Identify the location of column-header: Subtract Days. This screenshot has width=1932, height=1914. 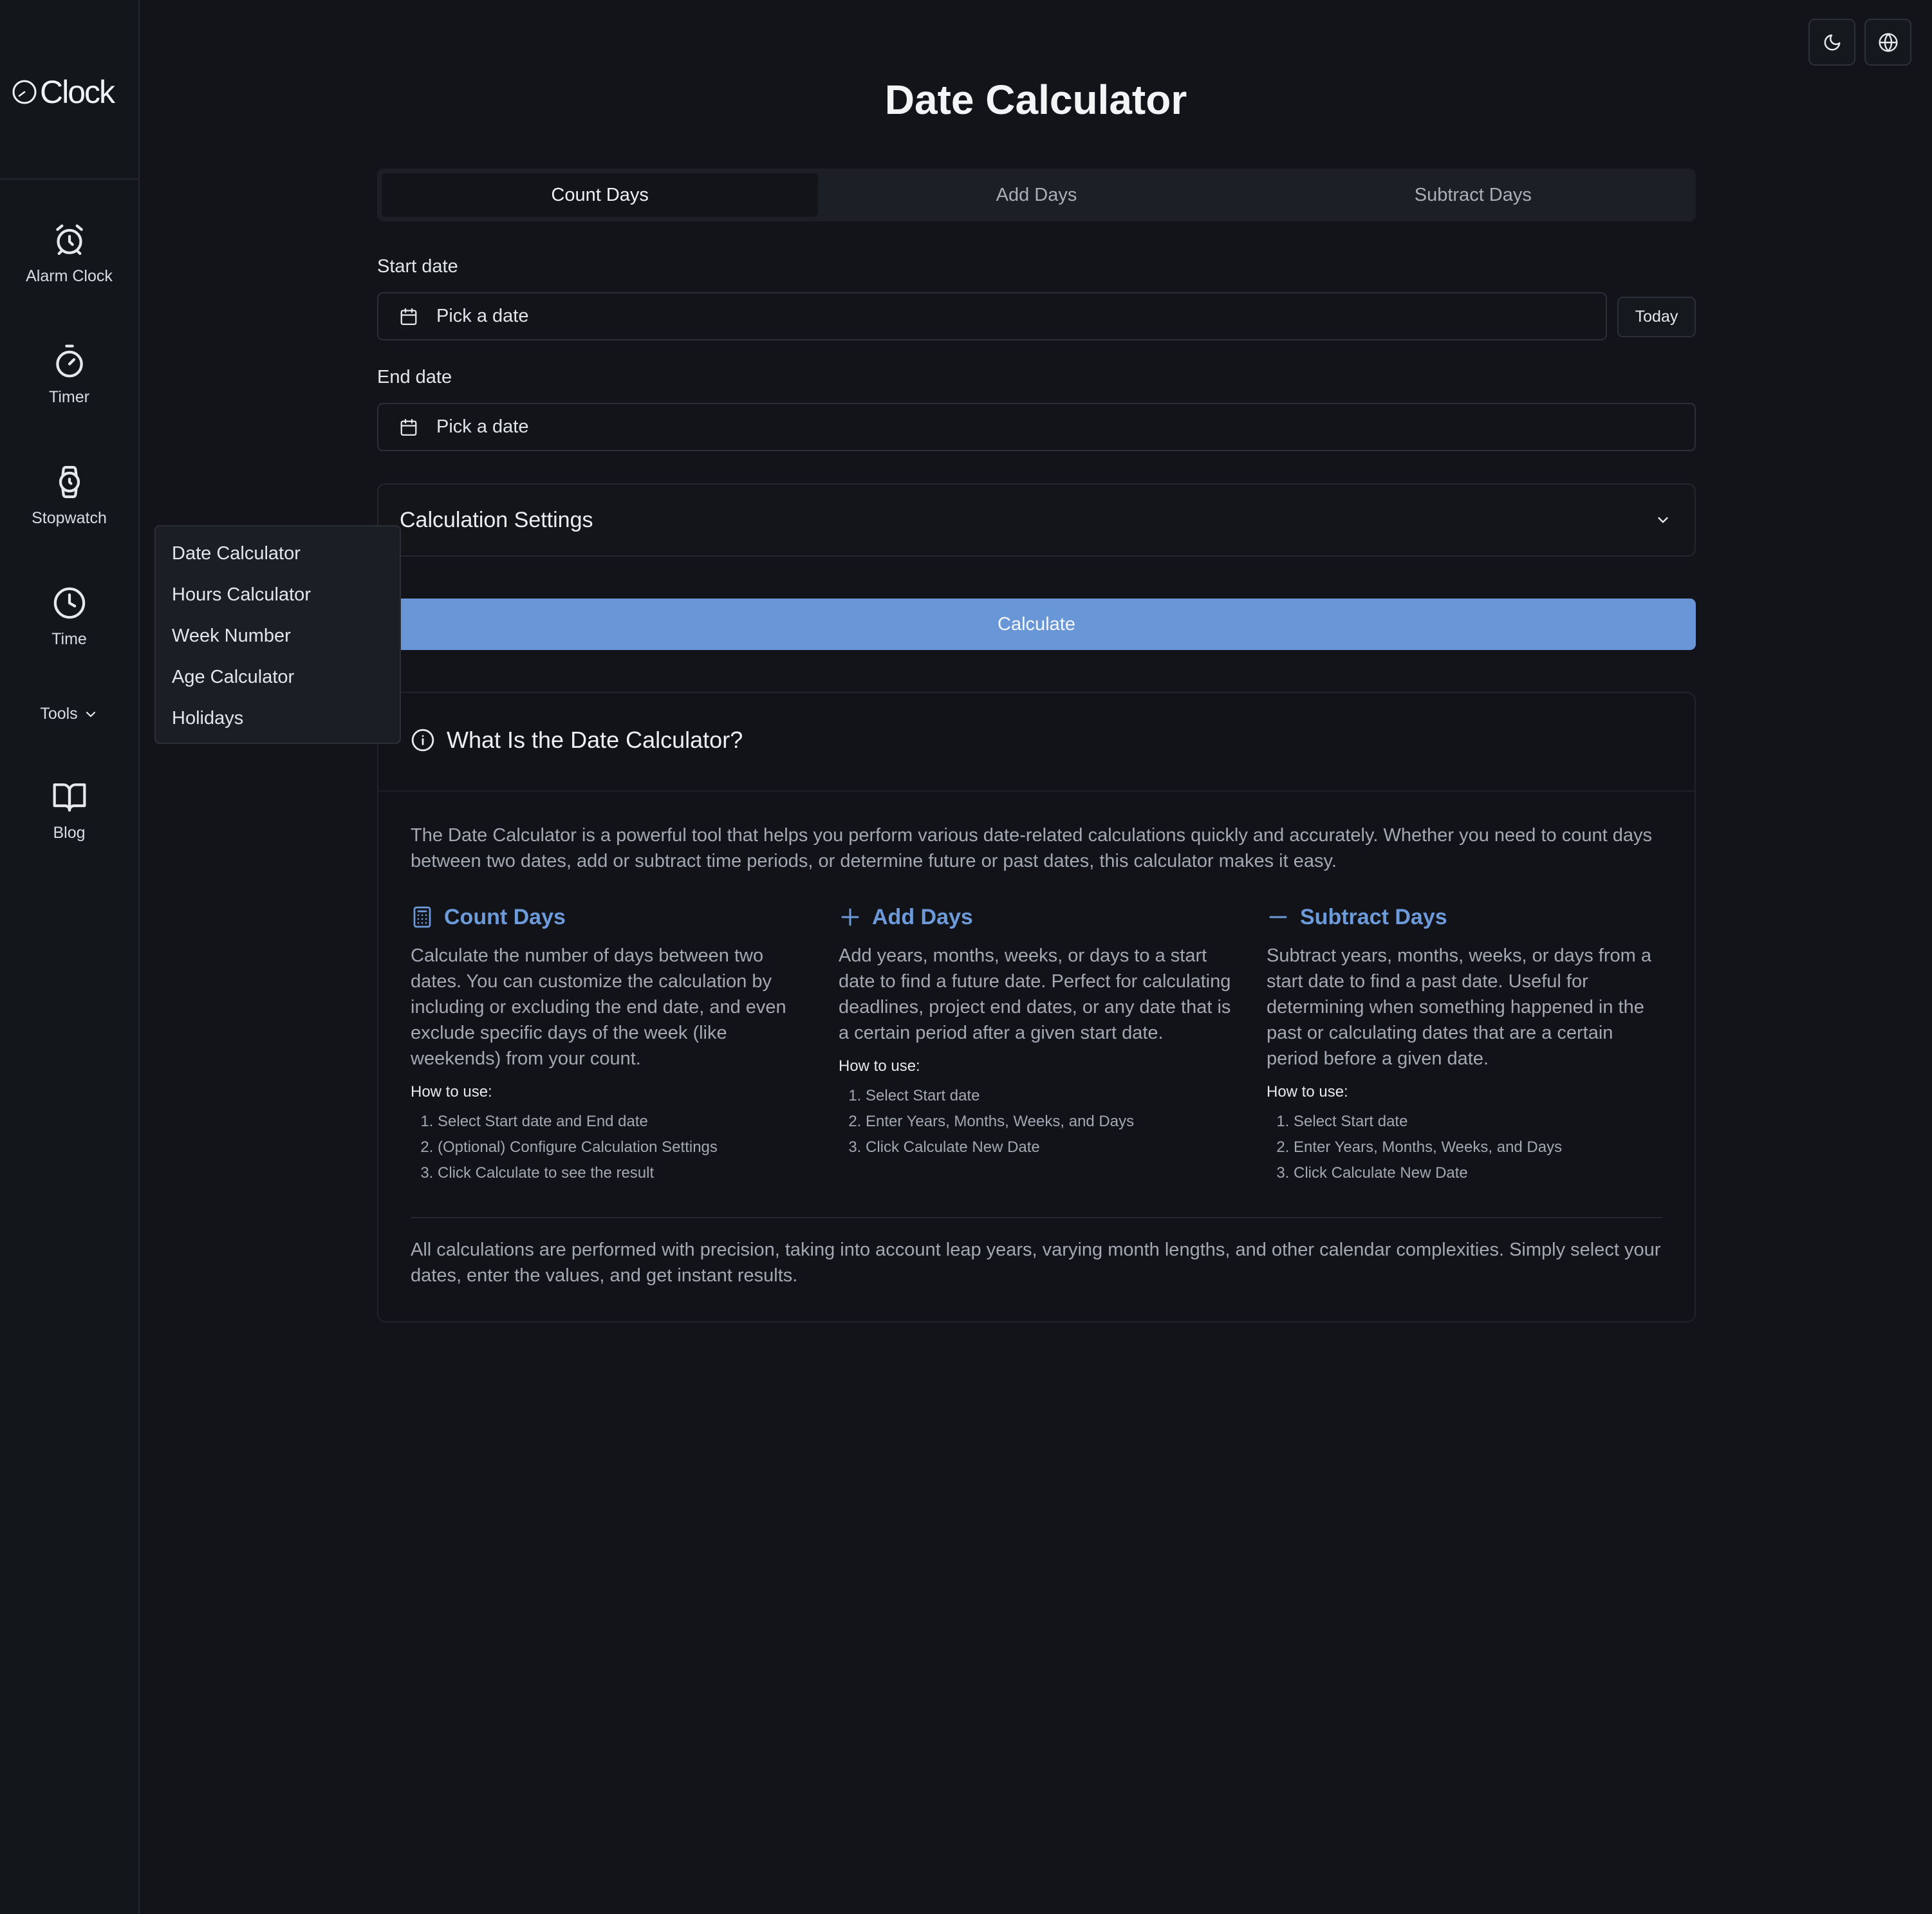
(1466, 917).